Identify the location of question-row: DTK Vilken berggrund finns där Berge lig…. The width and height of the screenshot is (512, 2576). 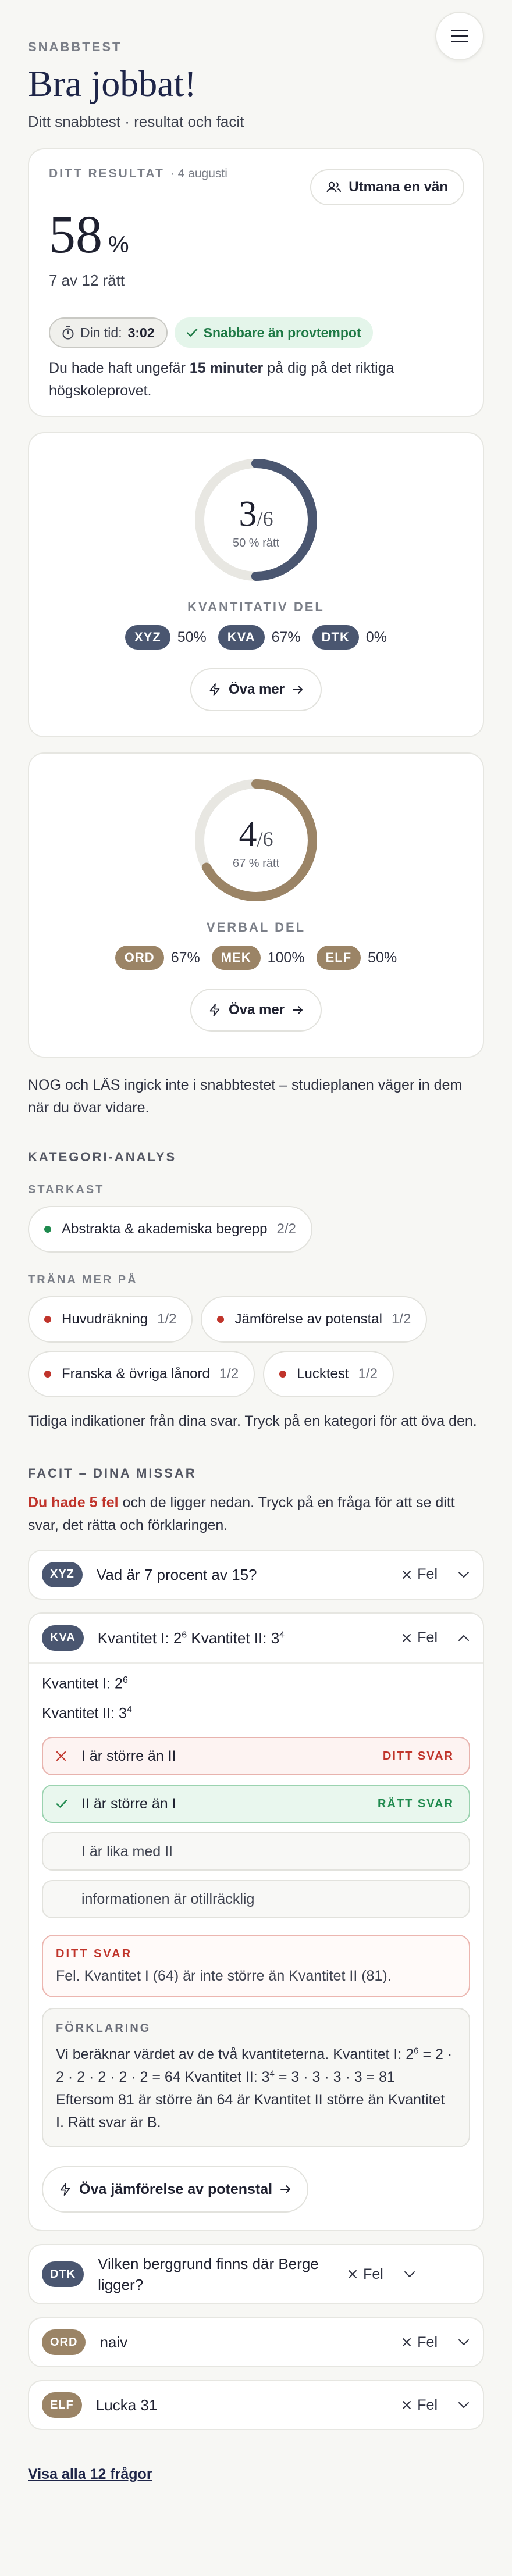
(256, 2274).